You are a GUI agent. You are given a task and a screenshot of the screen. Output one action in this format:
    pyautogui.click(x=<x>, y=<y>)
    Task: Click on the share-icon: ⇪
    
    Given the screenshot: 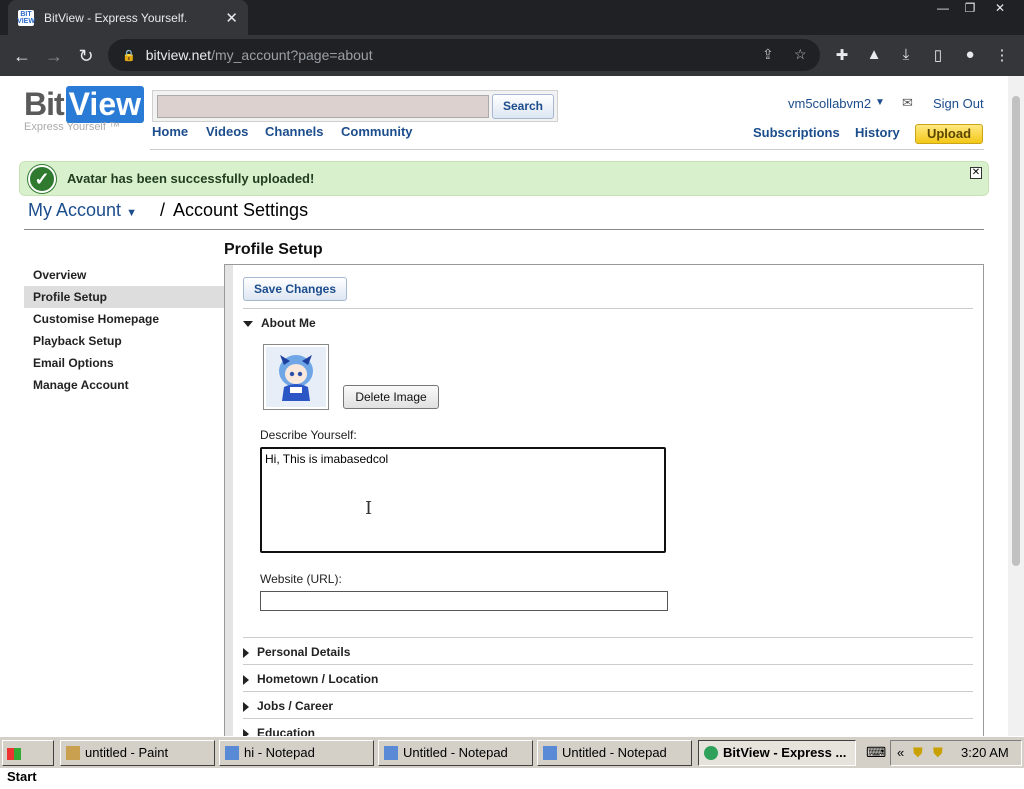 What is the action you would take?
    pyautogui.click(x=768, y=54)
    